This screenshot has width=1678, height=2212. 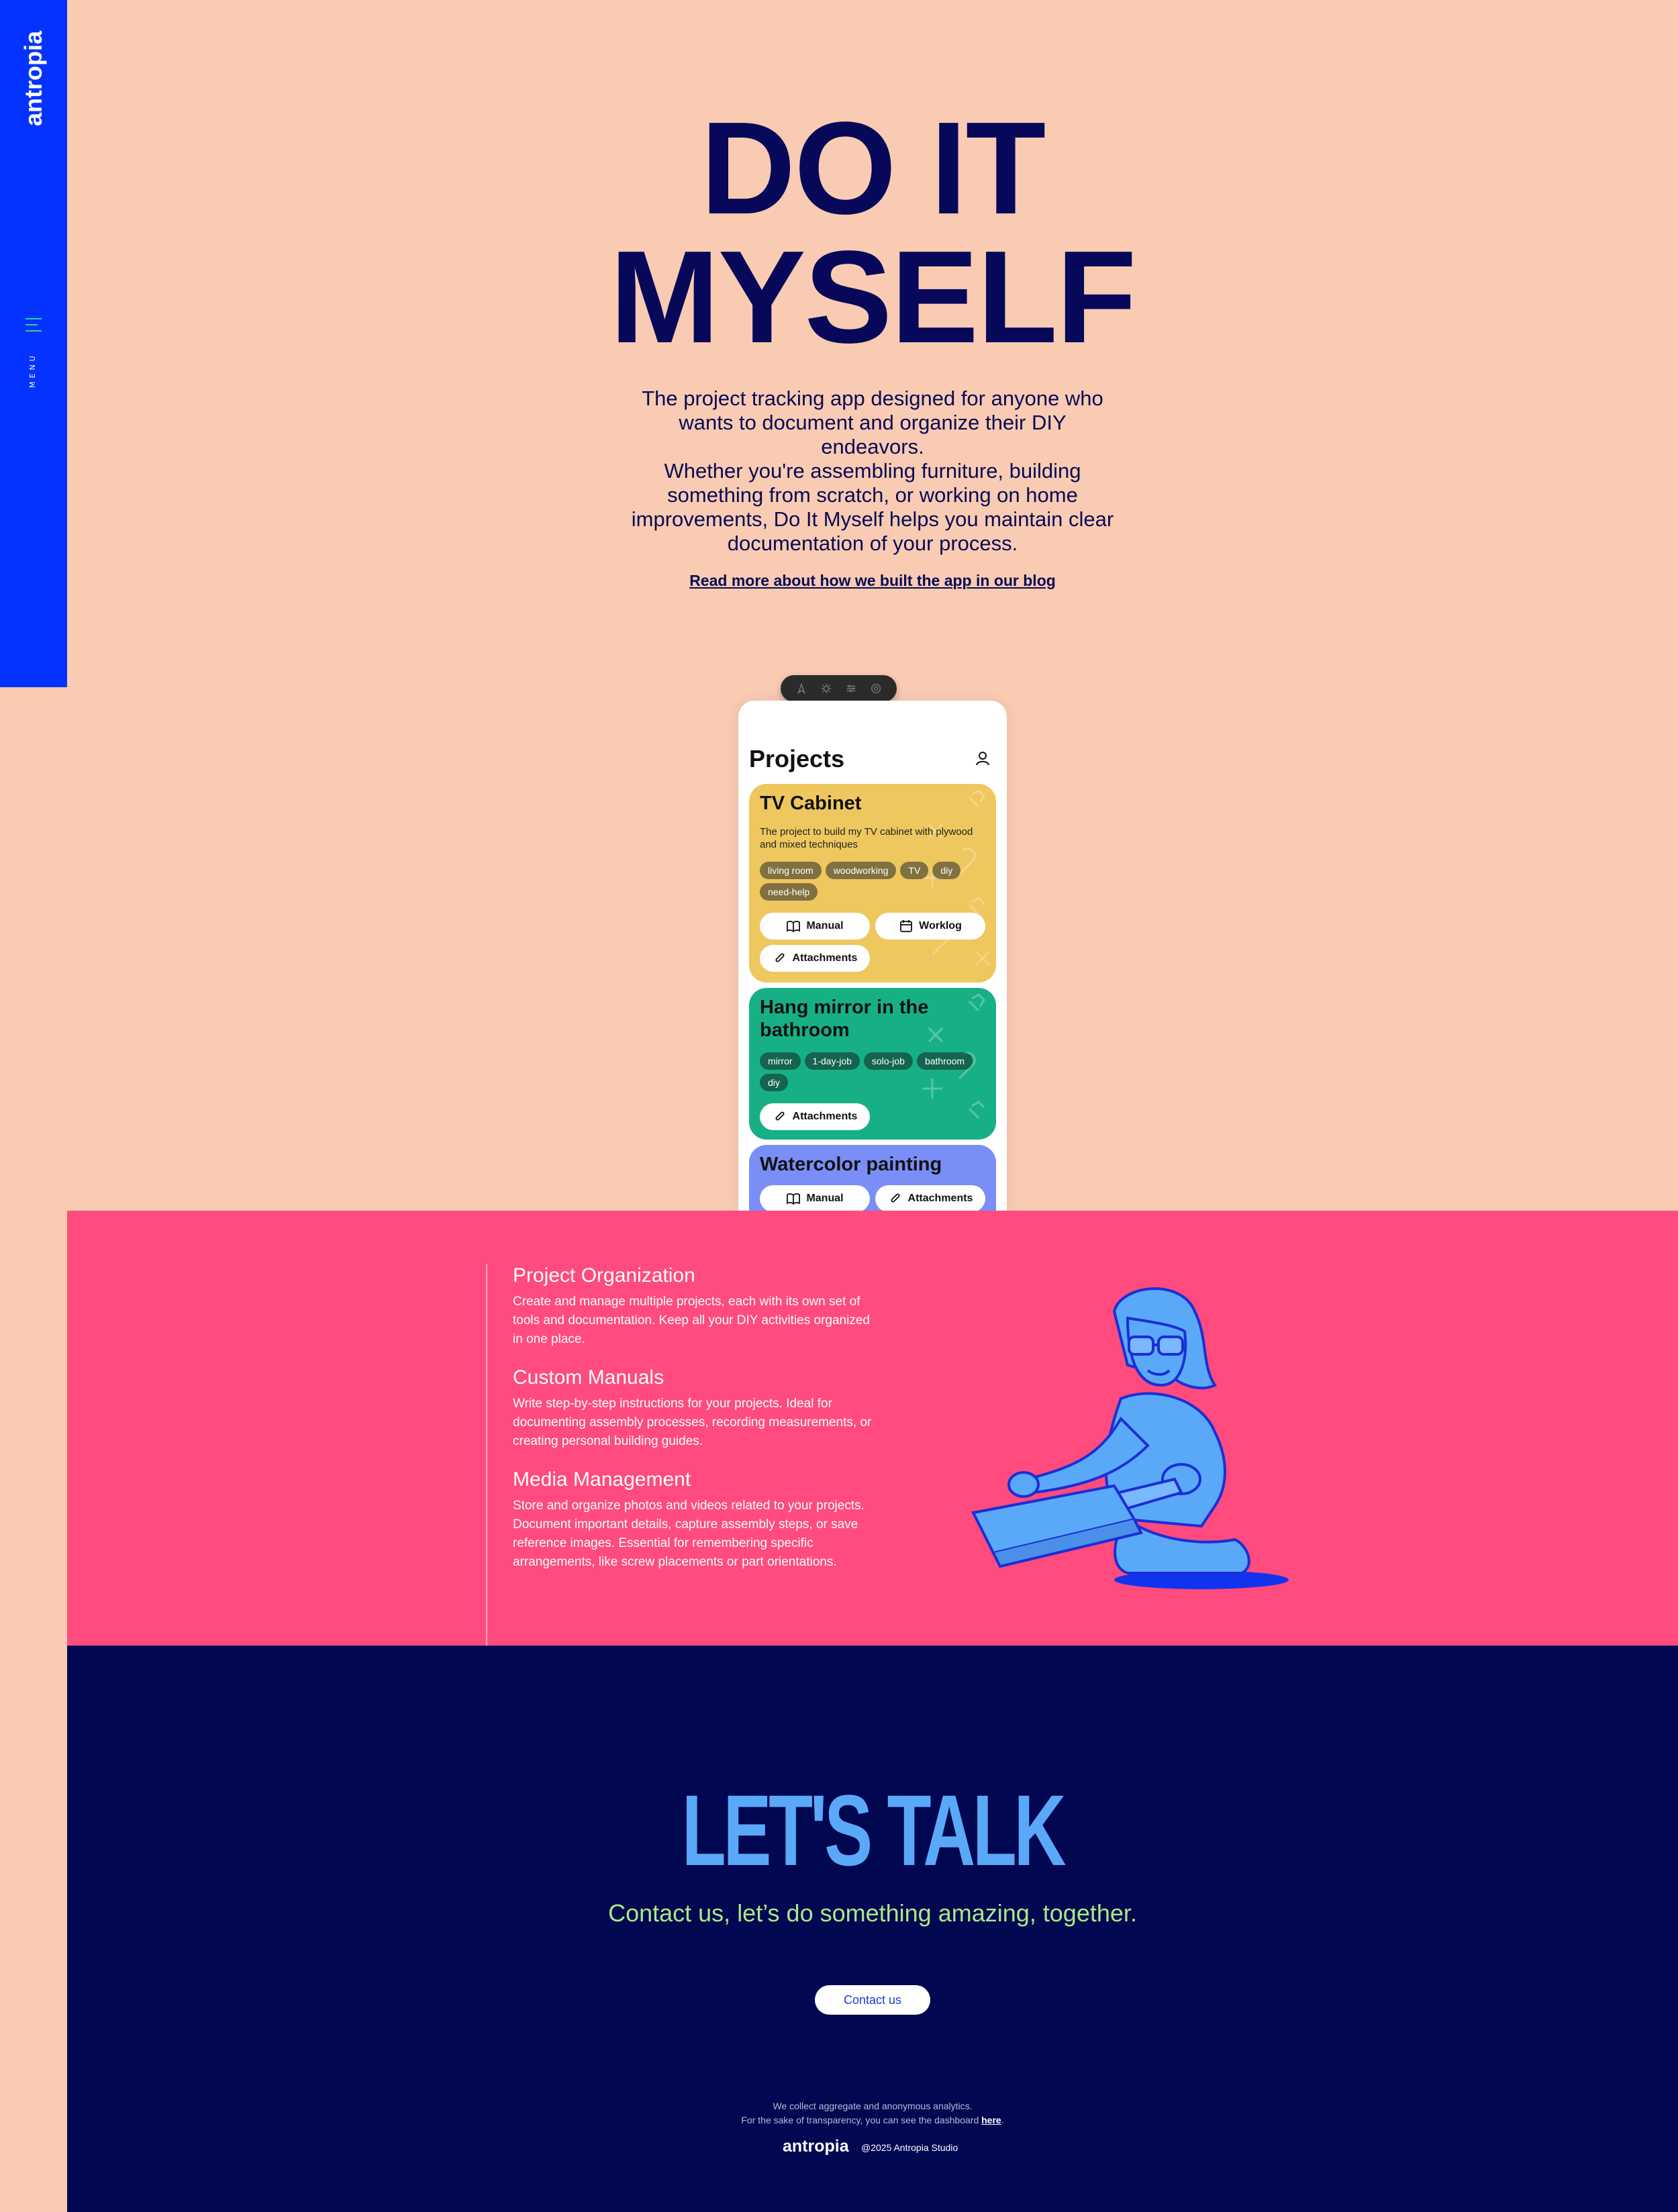 I want to click on dev-toolbar, so click(x=839, y=689).